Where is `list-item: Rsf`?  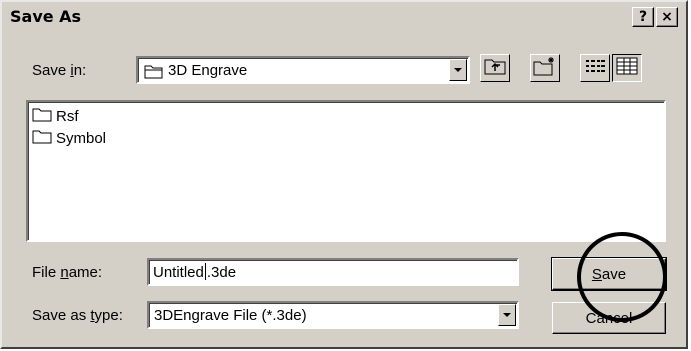 list-item: Rsf is located at coordinates (55, 116).